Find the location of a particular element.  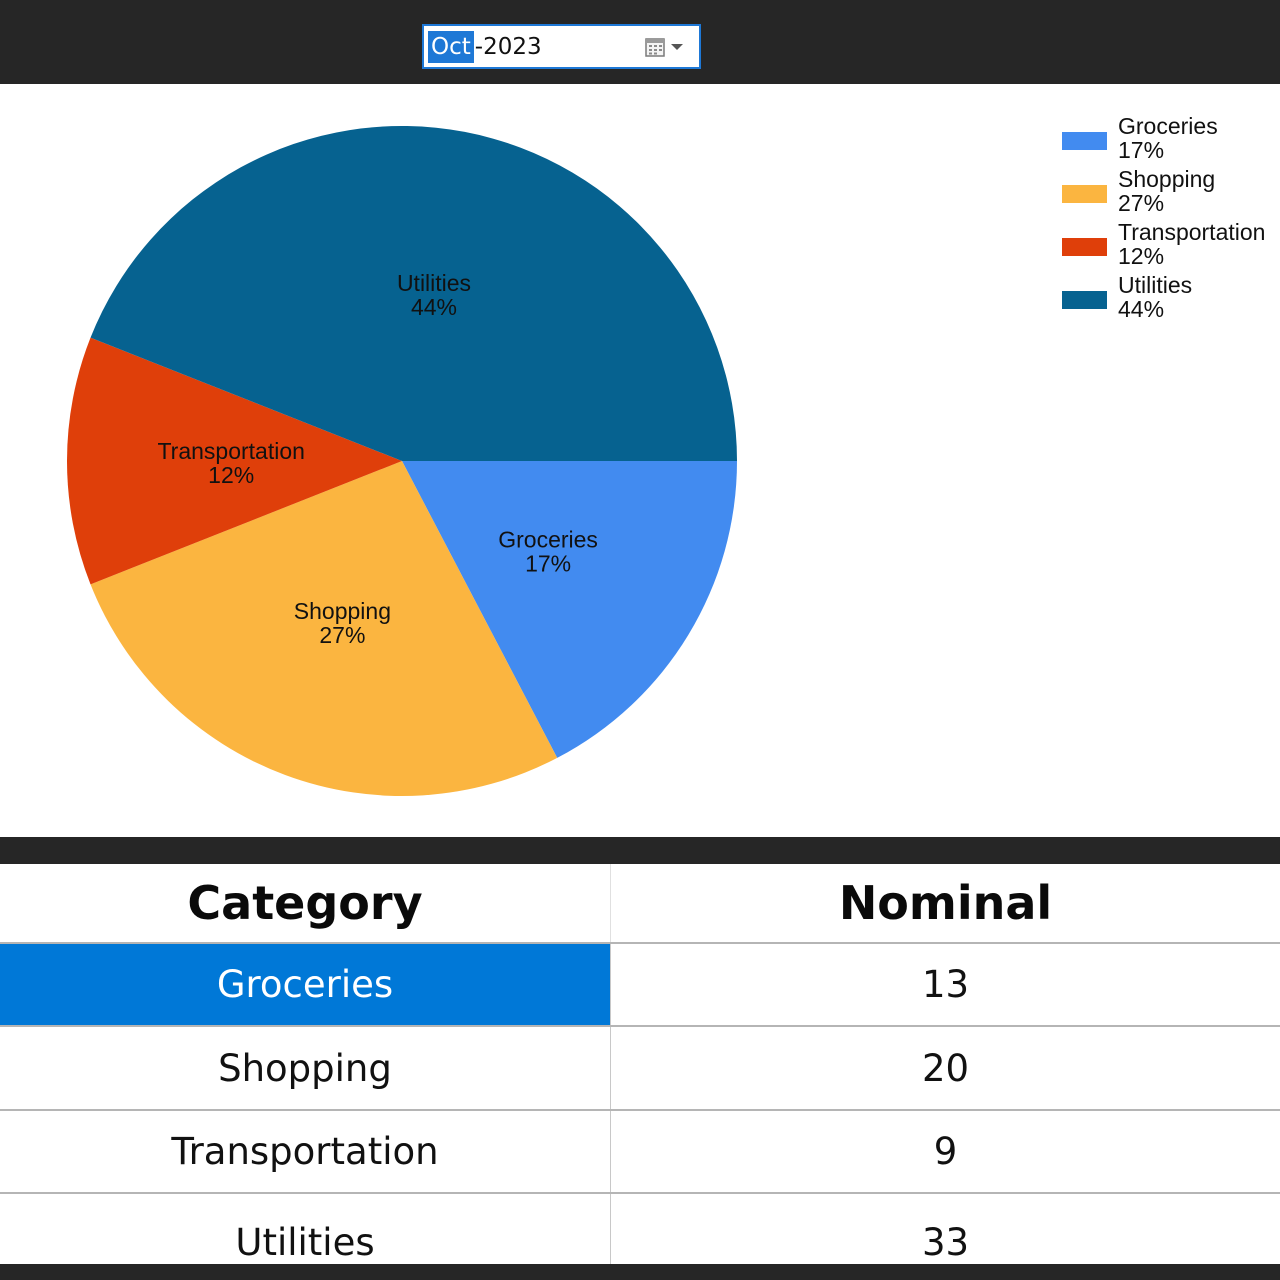

nominal-cell: 33 is located at coordinates (945, 1229).